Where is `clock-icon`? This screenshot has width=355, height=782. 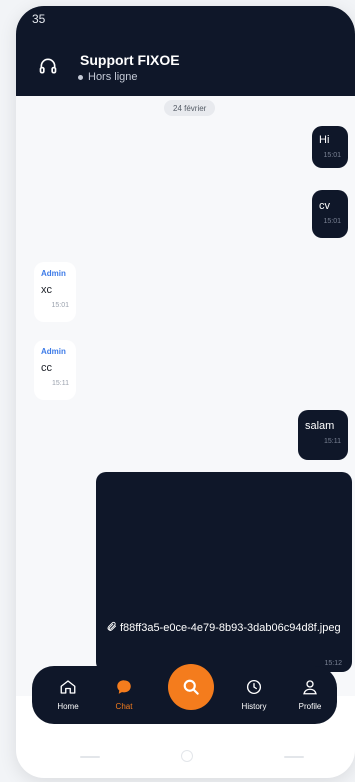
clock-icon is located at coordinates (254, 687).